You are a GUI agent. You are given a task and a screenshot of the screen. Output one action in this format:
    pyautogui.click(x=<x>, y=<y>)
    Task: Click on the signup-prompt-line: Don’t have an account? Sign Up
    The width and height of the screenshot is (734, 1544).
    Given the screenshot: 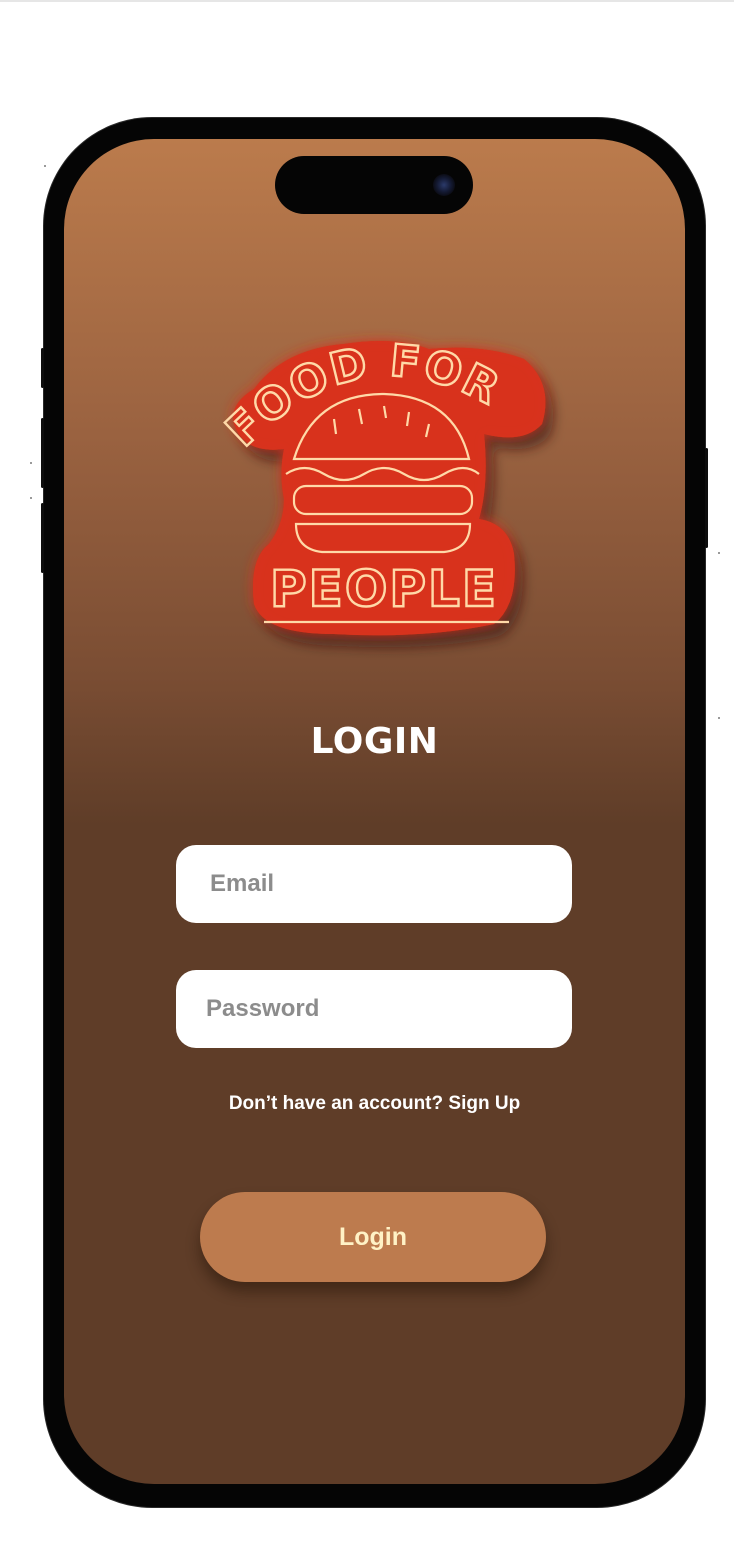 What is the action you would take?
    pyautogui.click(x=374, y=1104)
    